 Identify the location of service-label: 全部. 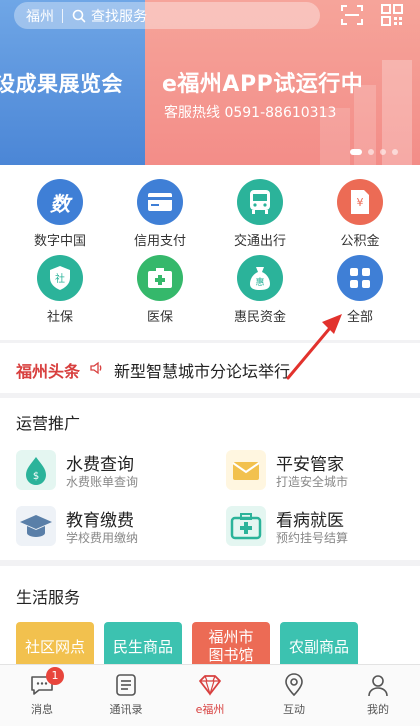
(359, 317).